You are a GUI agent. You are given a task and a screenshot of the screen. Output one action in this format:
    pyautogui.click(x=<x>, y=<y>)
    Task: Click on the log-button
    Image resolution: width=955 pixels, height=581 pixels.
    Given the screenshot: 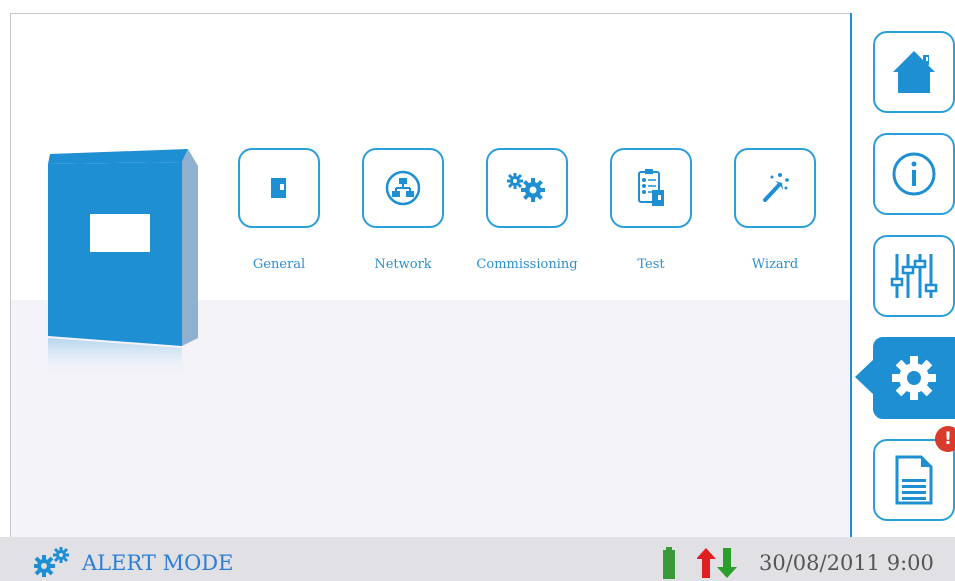 What is the action you would take?
    pyautogui.click(x=914, y=480)
    